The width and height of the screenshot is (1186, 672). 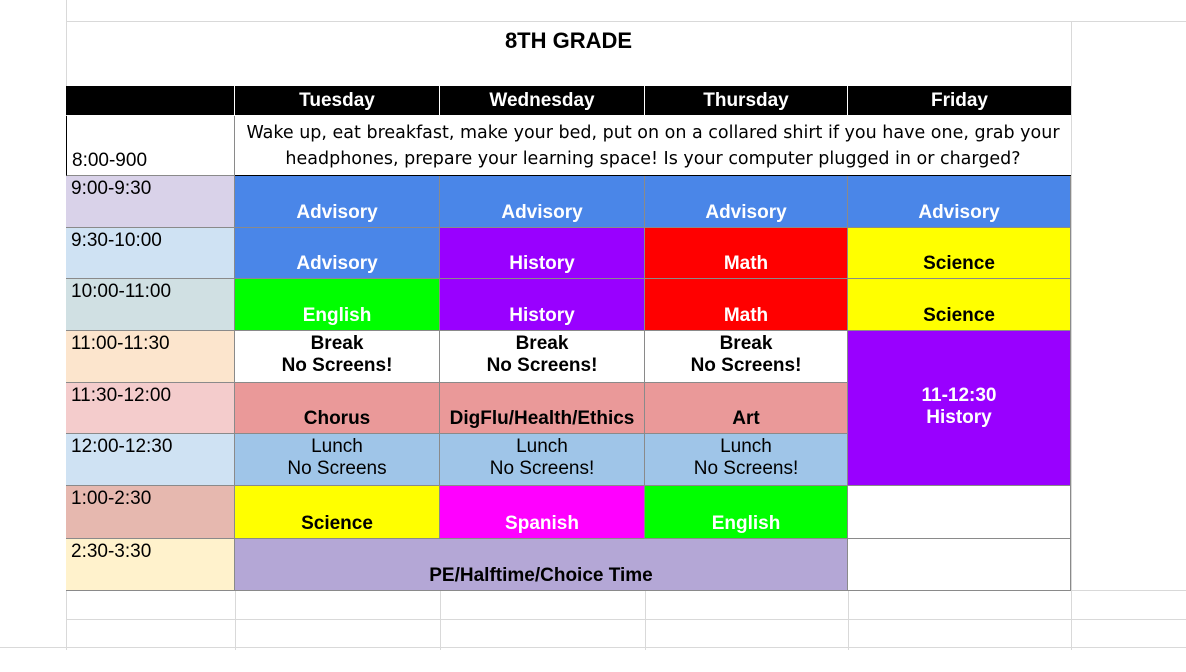 What do you see at coordinates (150, 202) in the screenshot?
I see `time-9-930: 9:00-9:30` at bounding box center [150, 202].